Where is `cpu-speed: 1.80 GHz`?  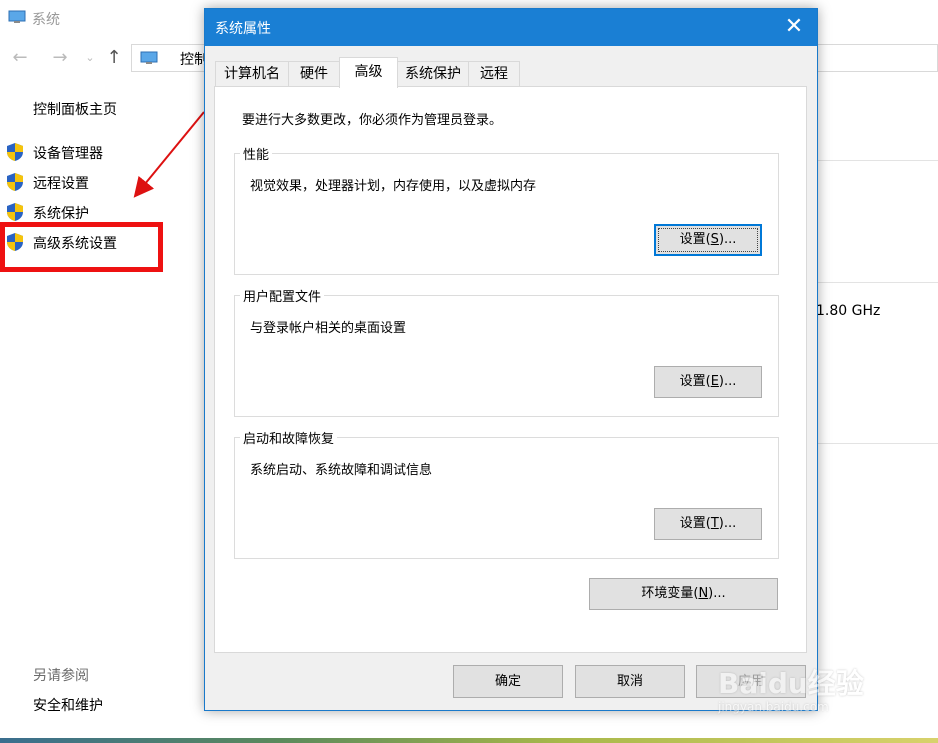
cpu-speed: 1.80 GHz is located at coordinates (848, 311).